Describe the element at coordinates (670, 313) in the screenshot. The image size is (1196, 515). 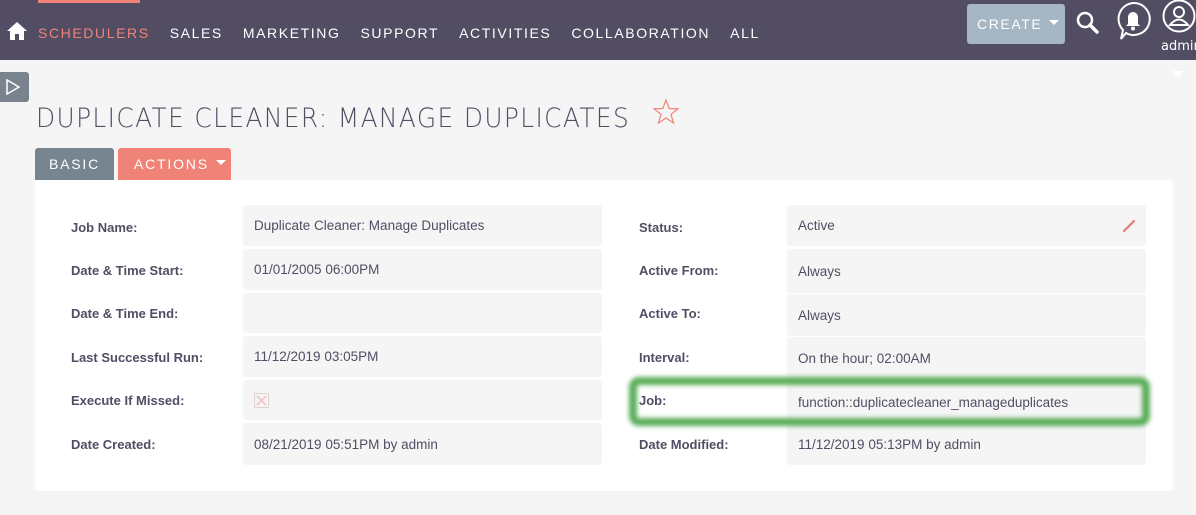
I see `active-to-label: Active To:` at that location.